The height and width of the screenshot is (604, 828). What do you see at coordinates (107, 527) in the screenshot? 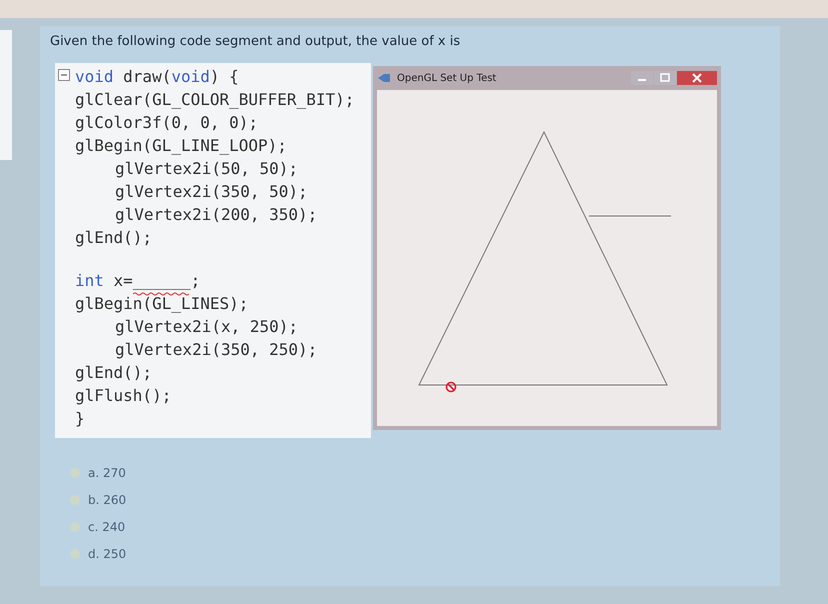
I see `option-label: c. 240` at bounding box center [107, 527].